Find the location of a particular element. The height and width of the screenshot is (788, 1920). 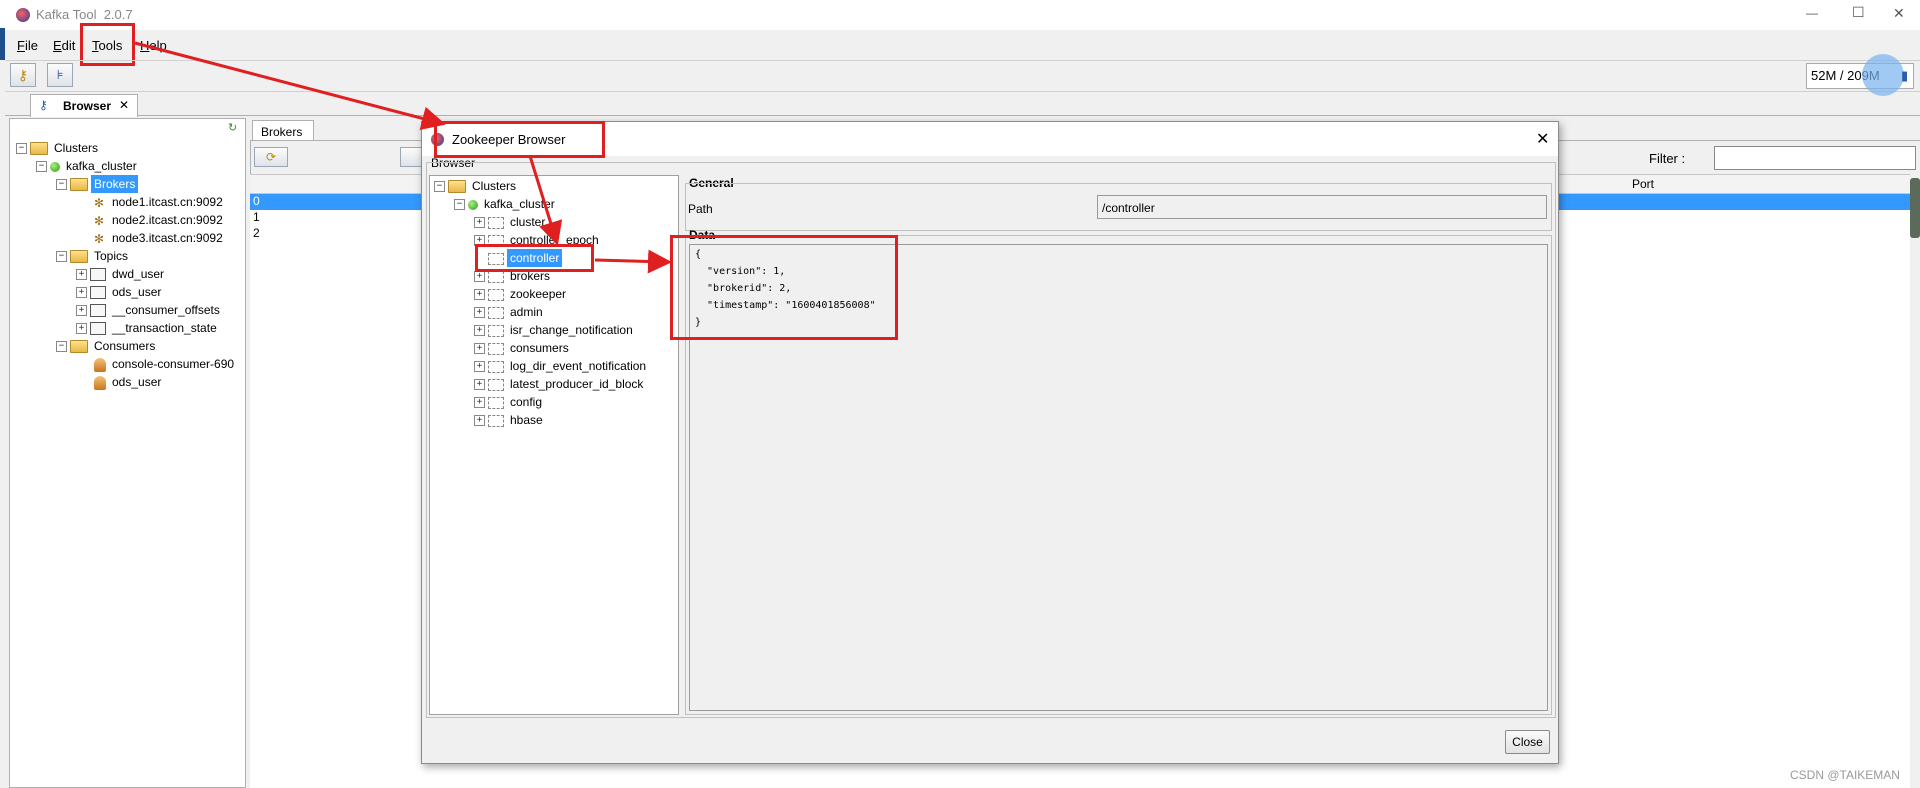

annotation-arrows is located at coordinates (403, 157).